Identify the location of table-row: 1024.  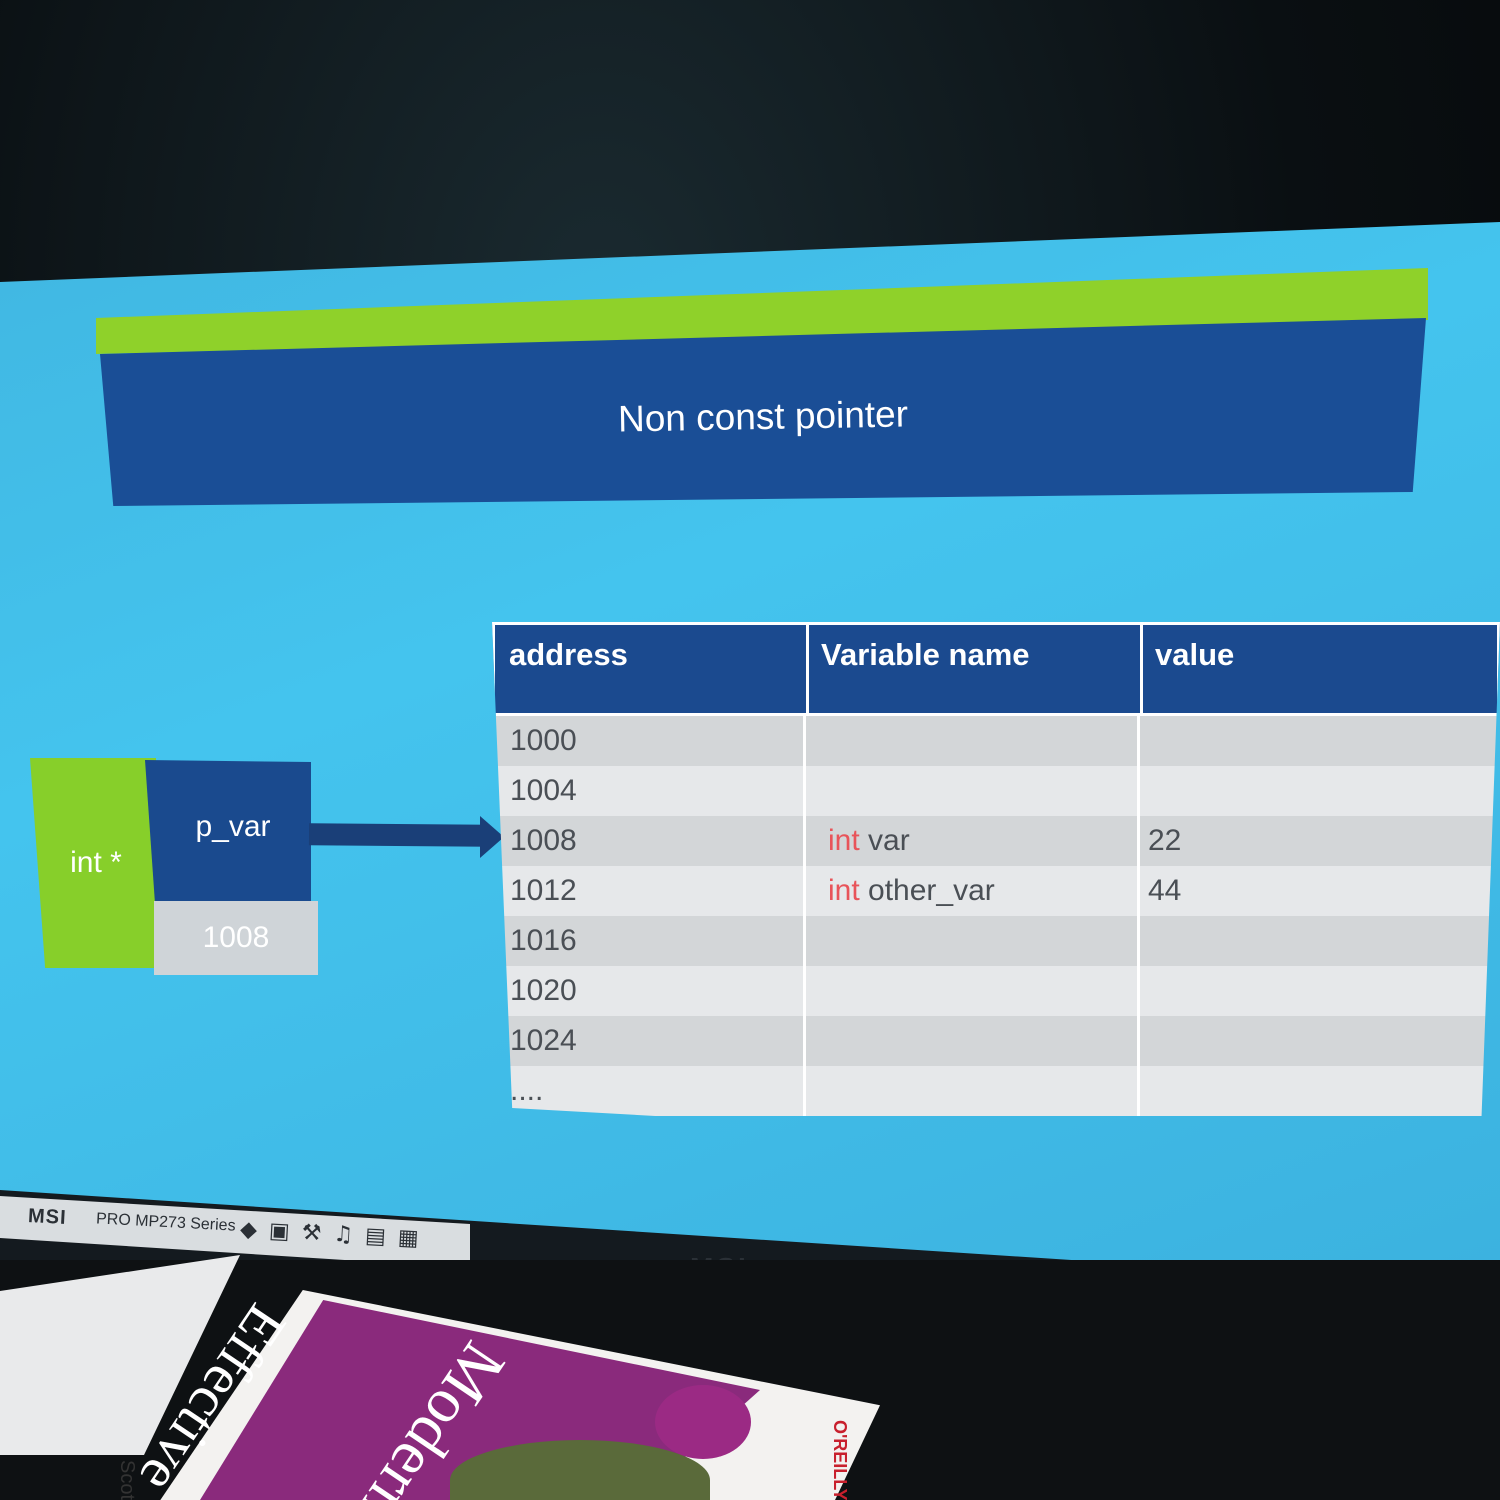
(996, 1041).